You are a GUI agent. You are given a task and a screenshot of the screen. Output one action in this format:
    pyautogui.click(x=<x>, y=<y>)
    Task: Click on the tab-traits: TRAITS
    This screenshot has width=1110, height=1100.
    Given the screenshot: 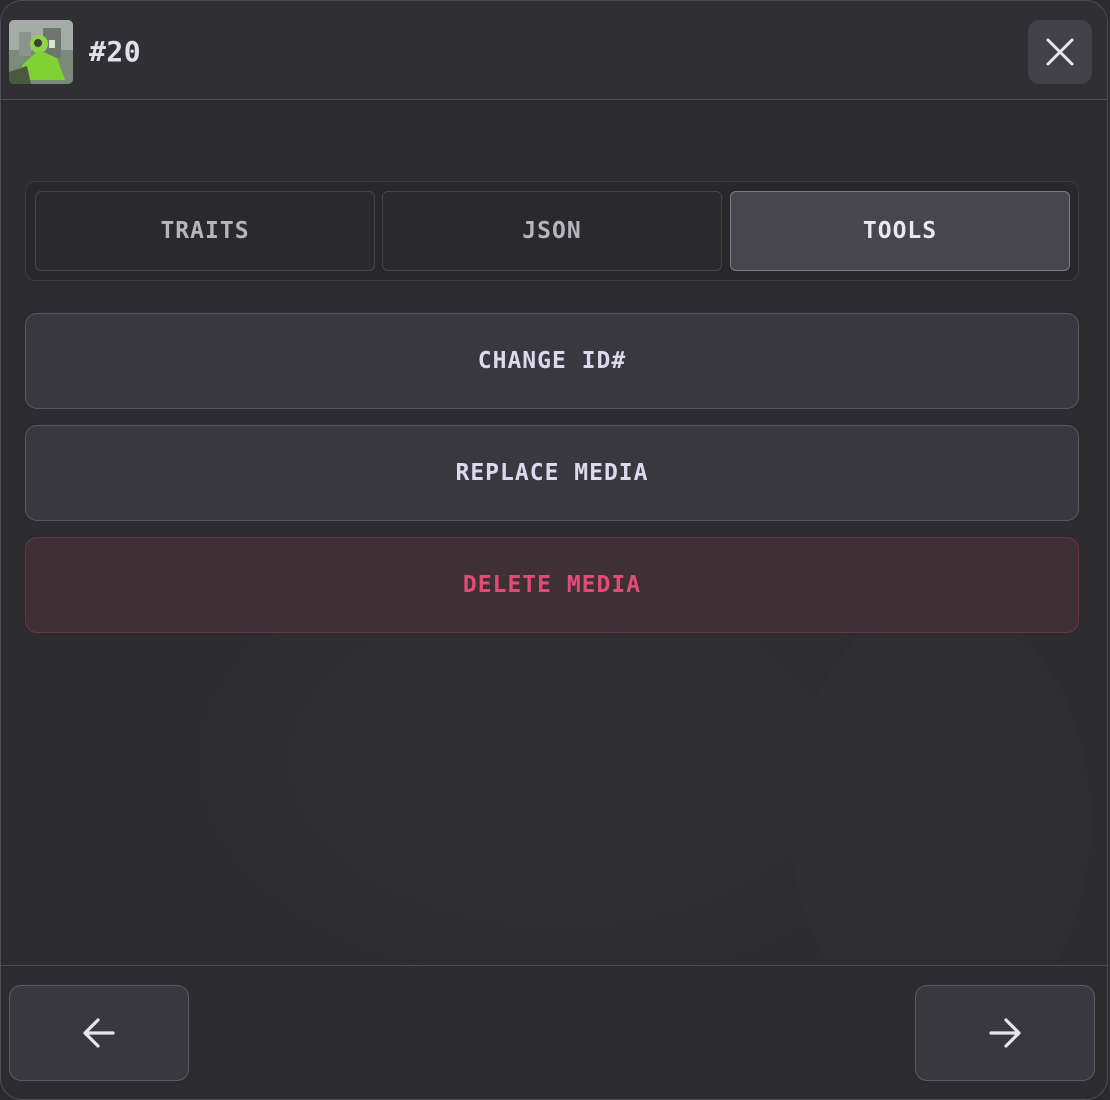 What is the action you would take?
    pyautogui.click(x=205, y=231)
    